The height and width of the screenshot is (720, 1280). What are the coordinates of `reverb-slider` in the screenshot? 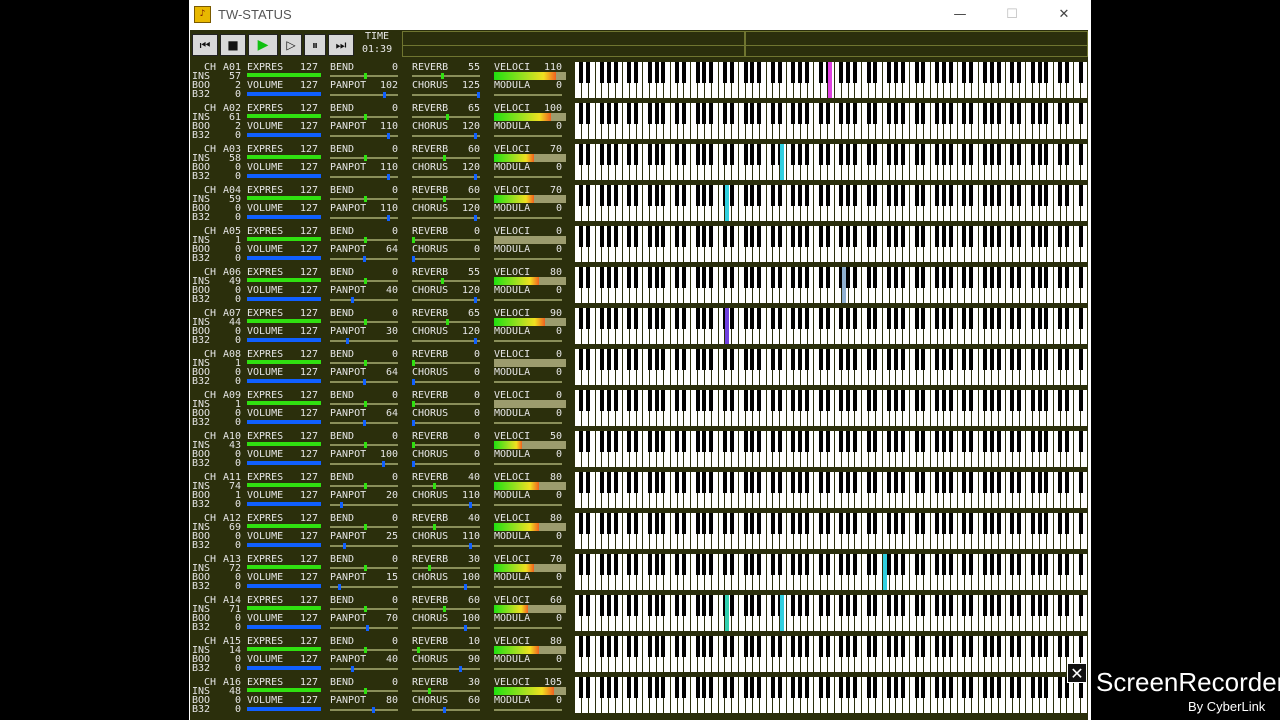 It's located at (413, 445).